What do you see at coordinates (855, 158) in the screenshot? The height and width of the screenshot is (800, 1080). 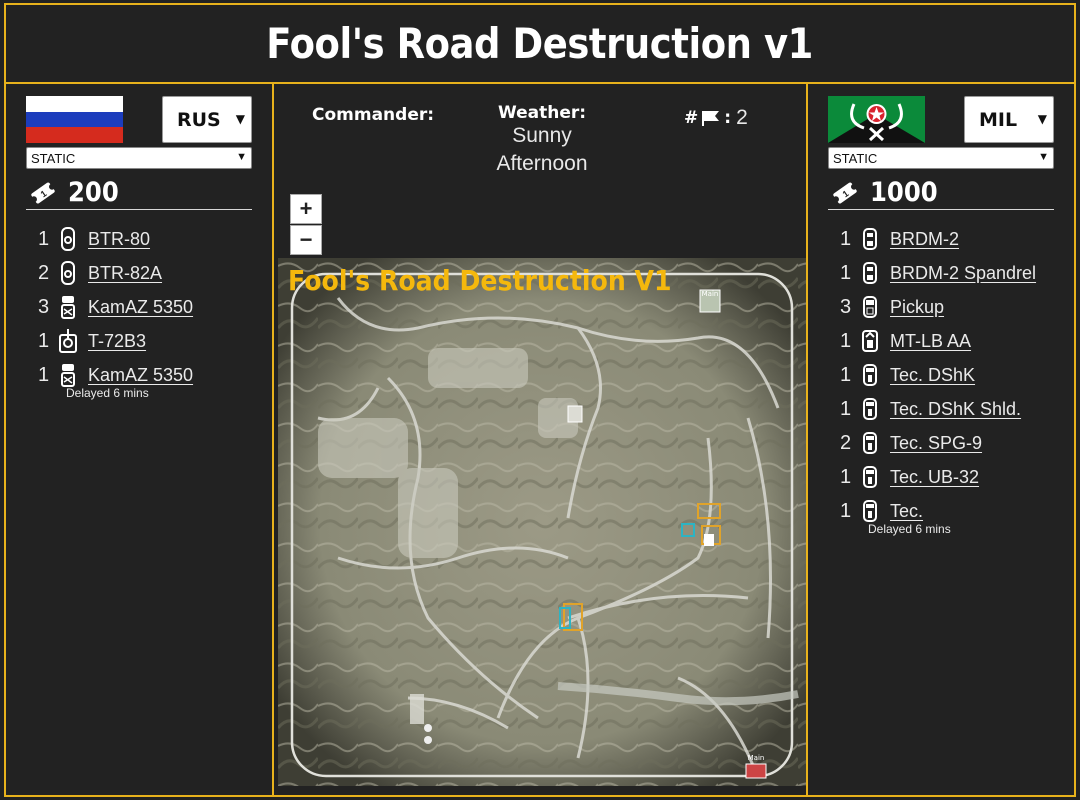 I see `right-mode-value: STATIC` at bounding box center [855, 158].